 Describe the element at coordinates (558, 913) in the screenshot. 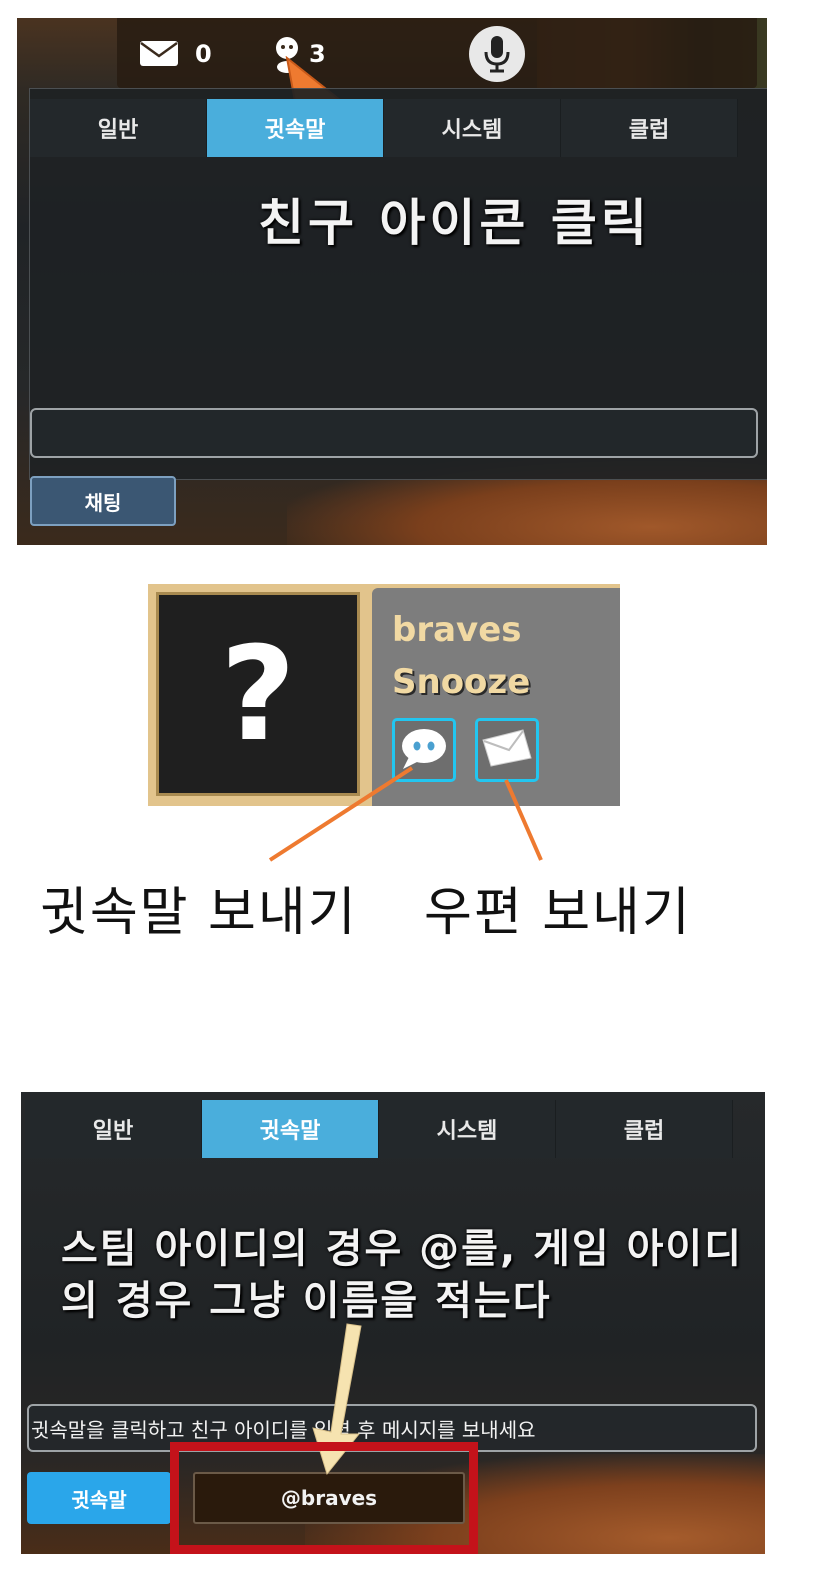

I see `caption-mail: 우편 보내기` at that location.